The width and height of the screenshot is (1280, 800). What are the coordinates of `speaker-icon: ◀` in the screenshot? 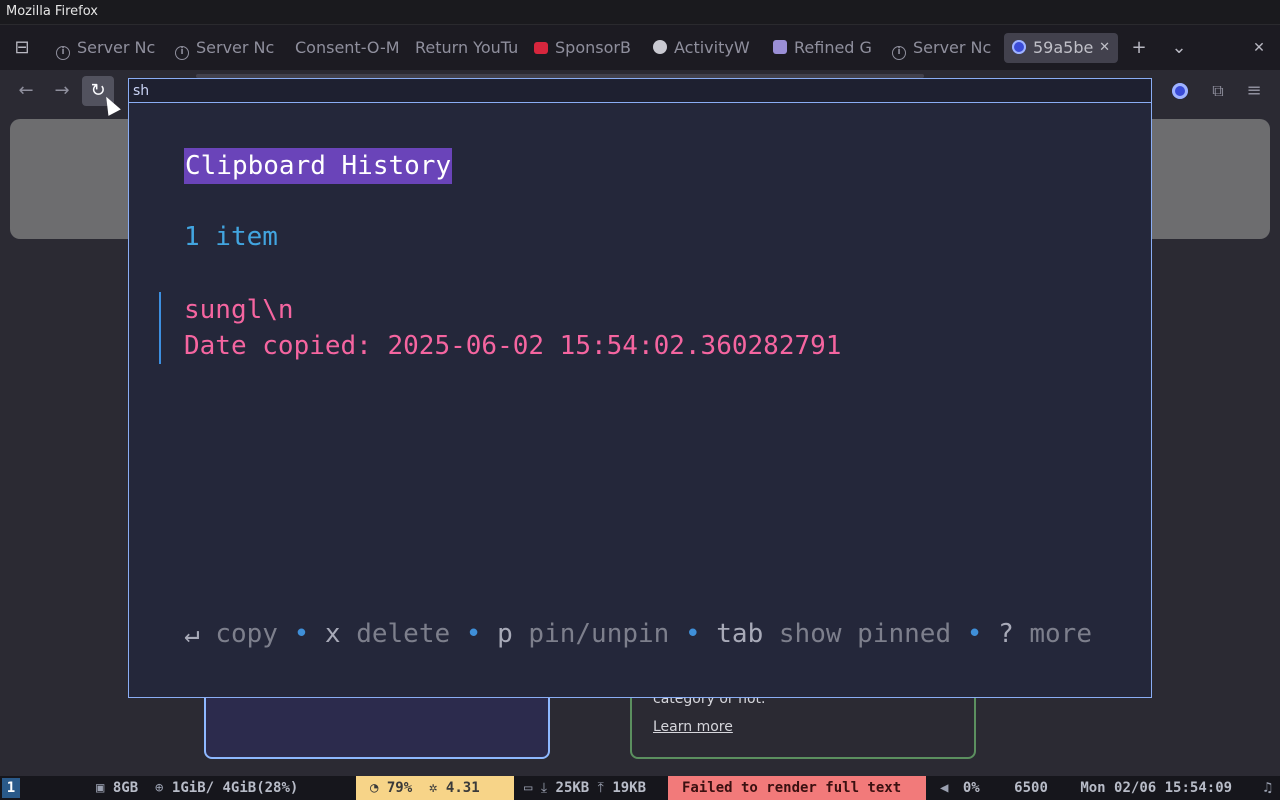 It's located at (944, 788).